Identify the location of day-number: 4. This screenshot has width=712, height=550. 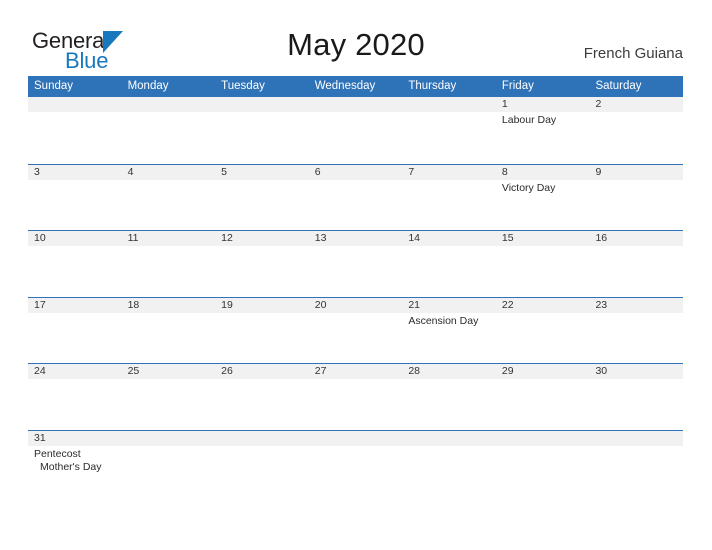
(169, 172).